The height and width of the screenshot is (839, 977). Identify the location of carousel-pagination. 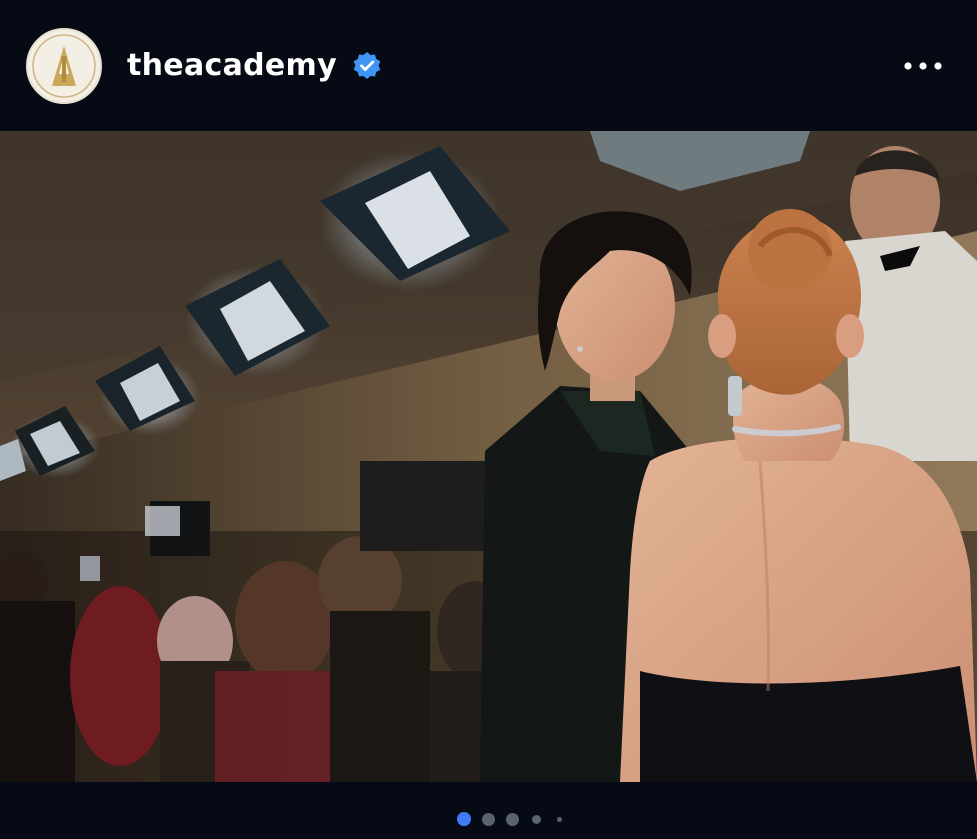
(488, 810).